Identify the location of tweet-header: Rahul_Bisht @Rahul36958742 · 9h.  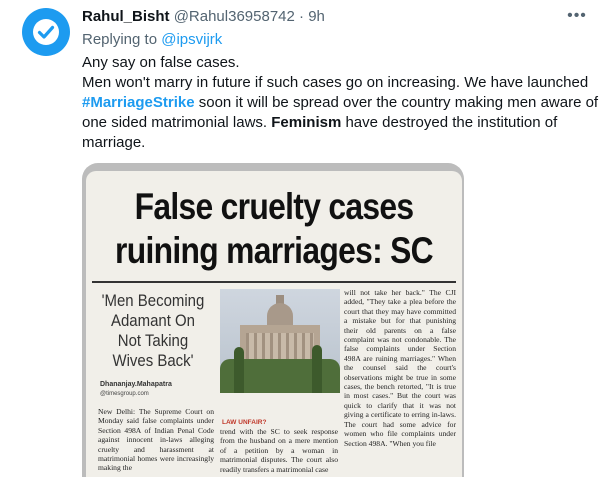
(203, 16).